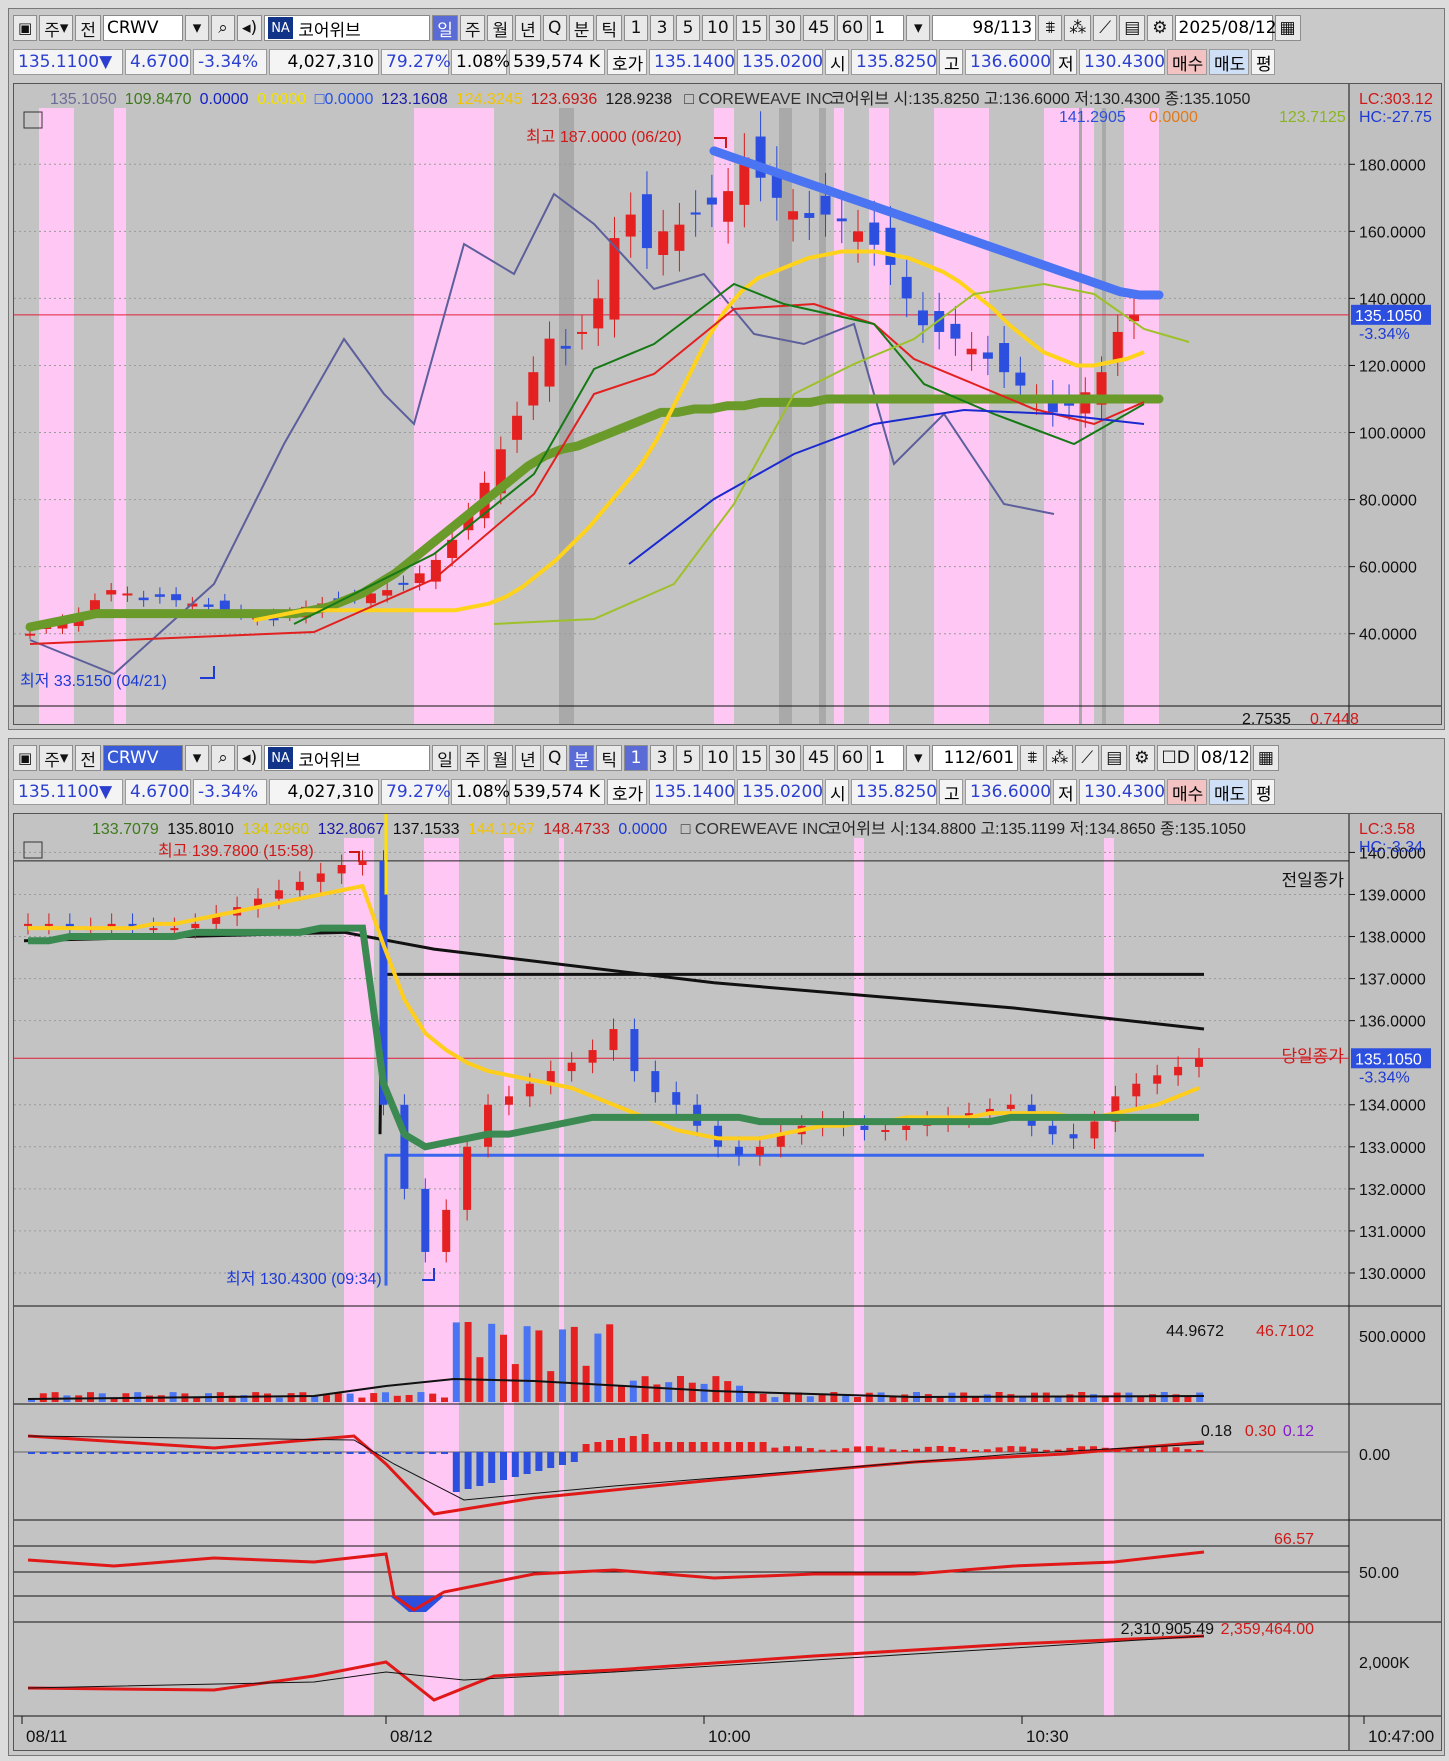  What do you see at coordinates (951, 792) in the screenshot?
I see `high-label: 고` at bounding box center [951, 792].